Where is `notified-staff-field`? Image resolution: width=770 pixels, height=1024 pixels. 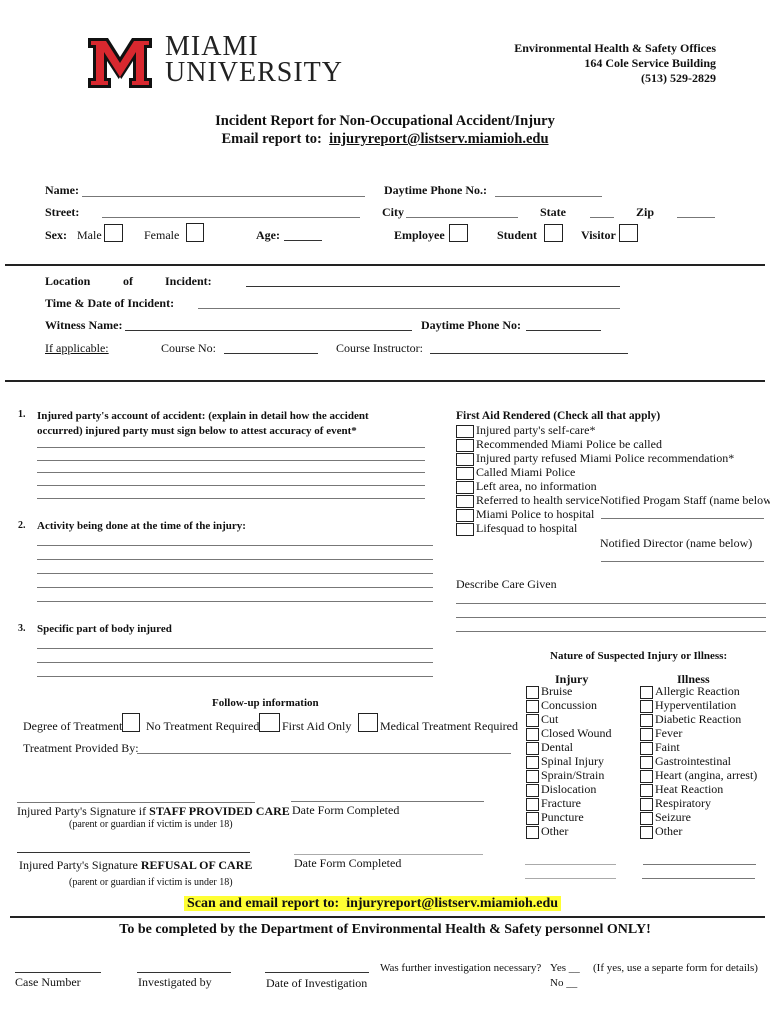
notified-staff-field is located at coordinates (682, 518).